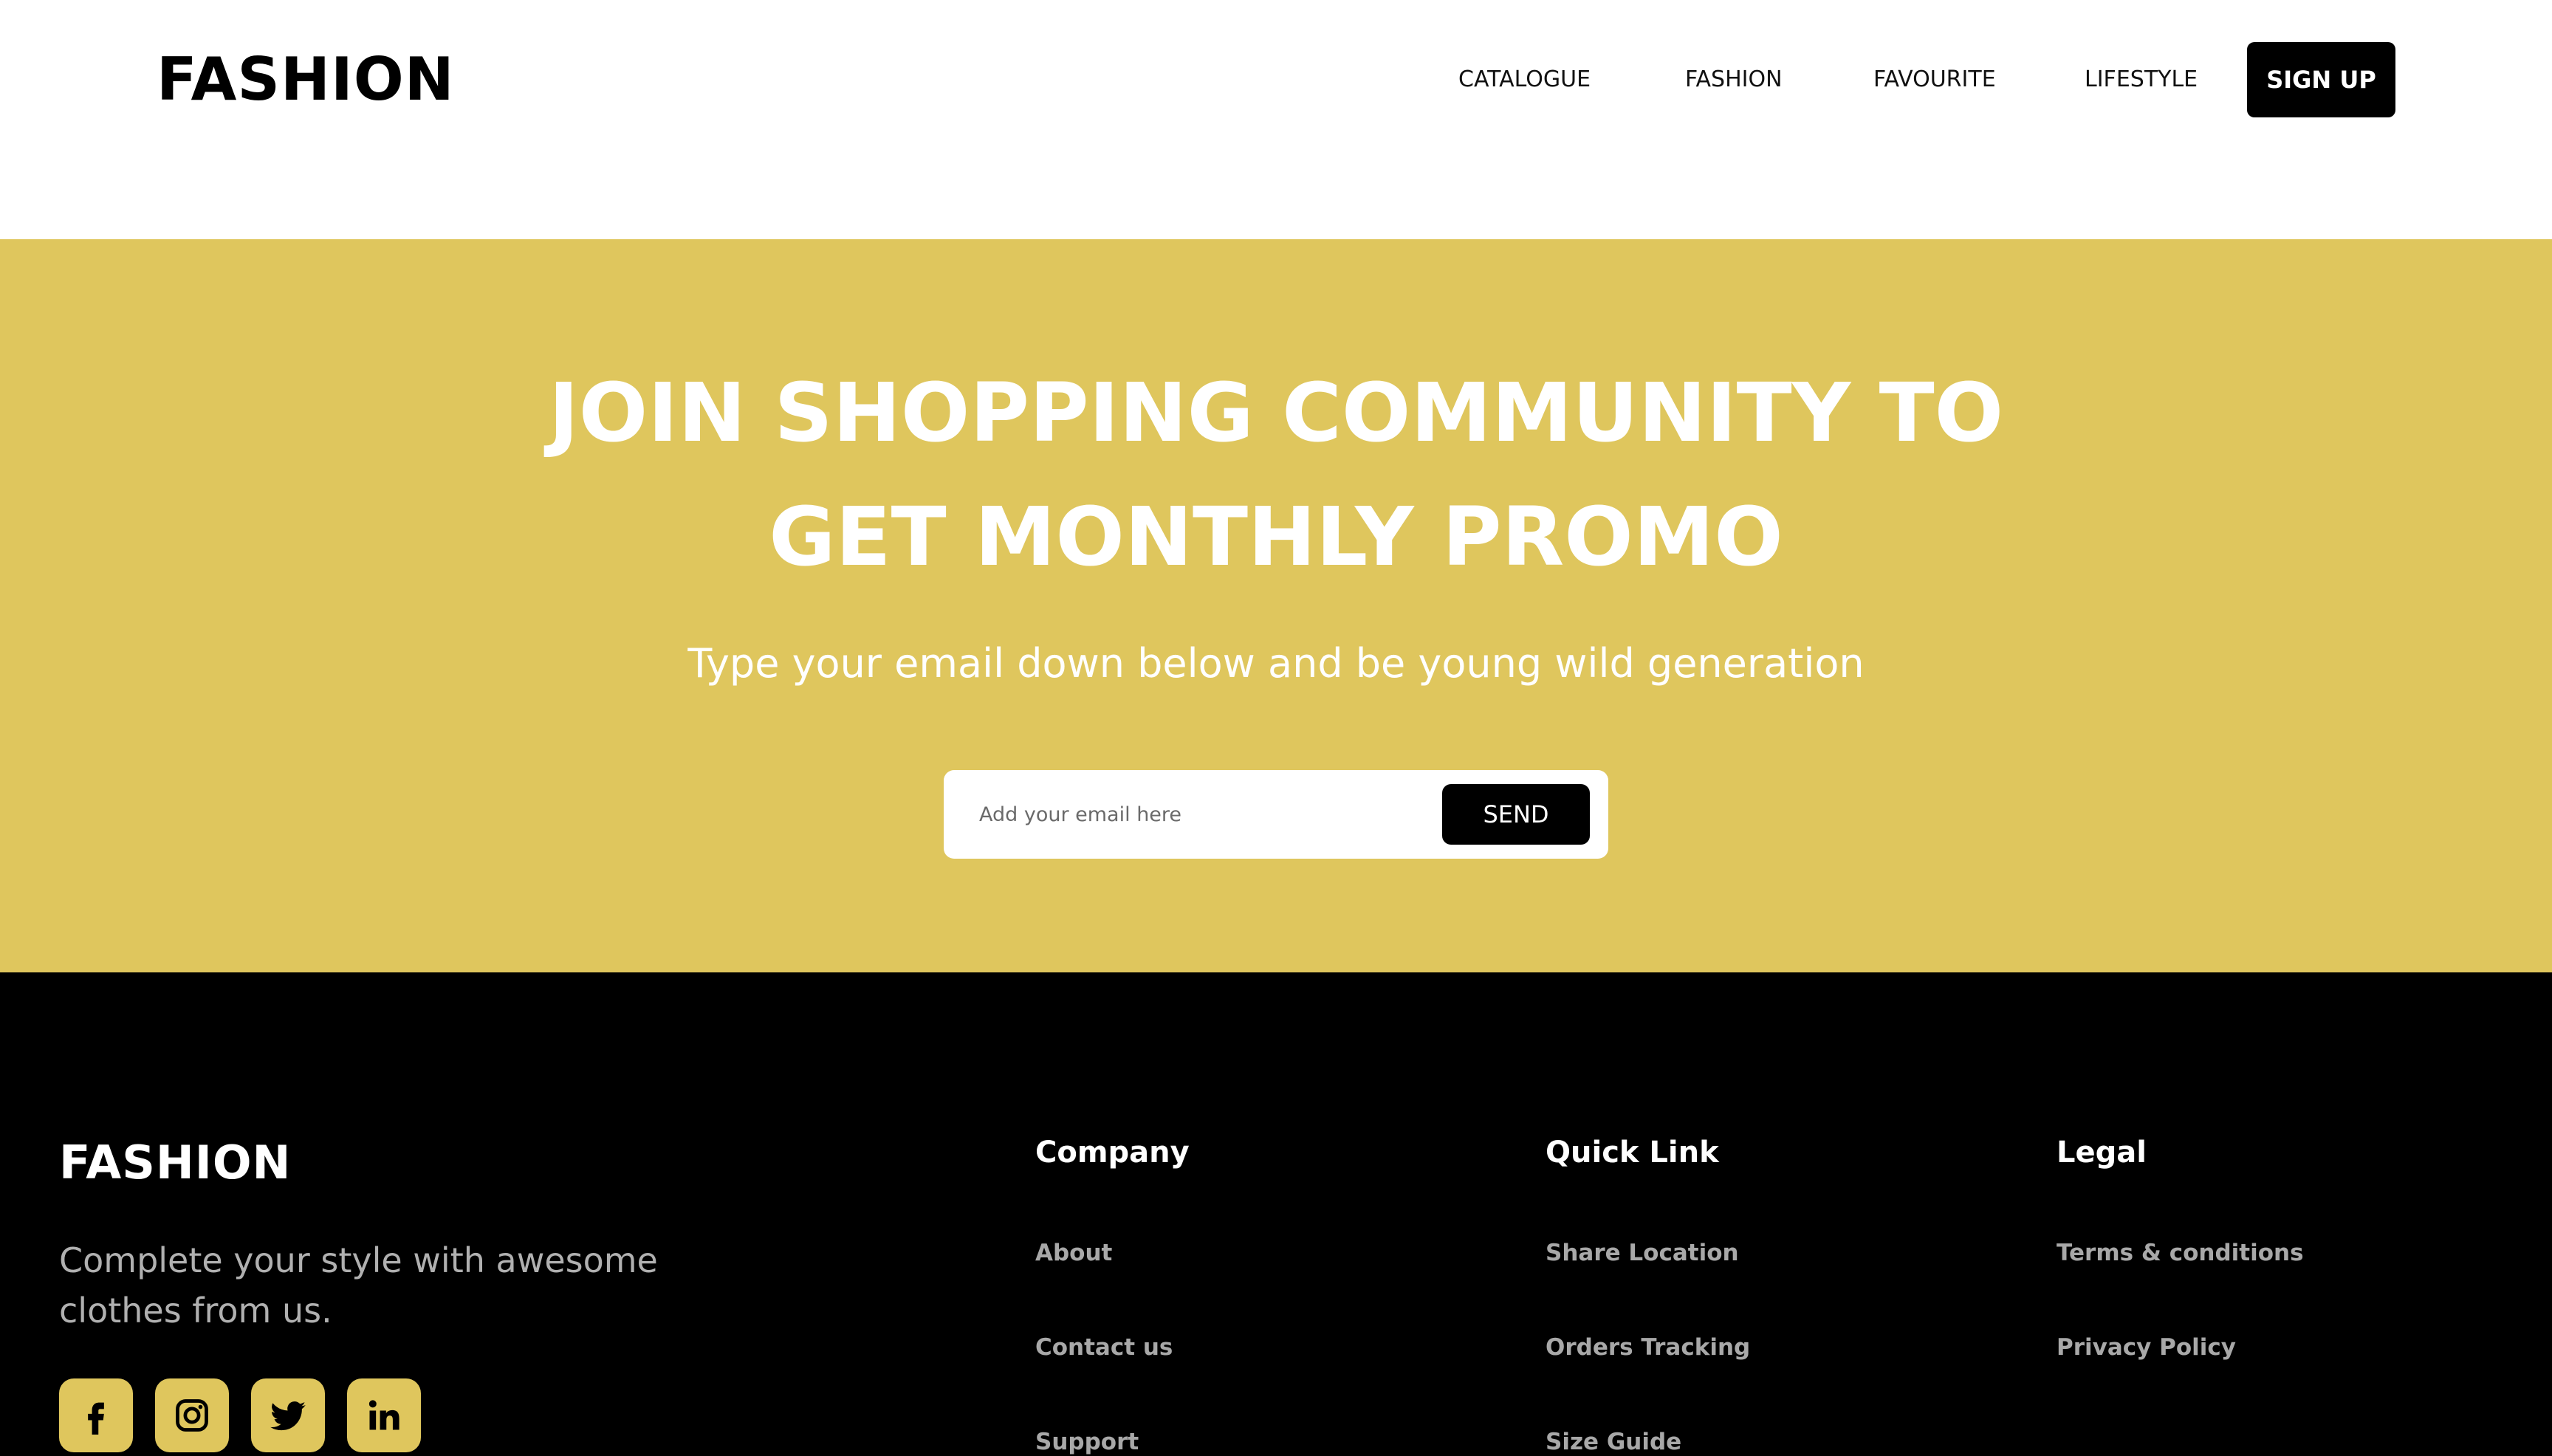  What do you see at coordinates (96, 1419) in the screenshot?
I see `facebook-icon` at bounding box center [96, 1419].